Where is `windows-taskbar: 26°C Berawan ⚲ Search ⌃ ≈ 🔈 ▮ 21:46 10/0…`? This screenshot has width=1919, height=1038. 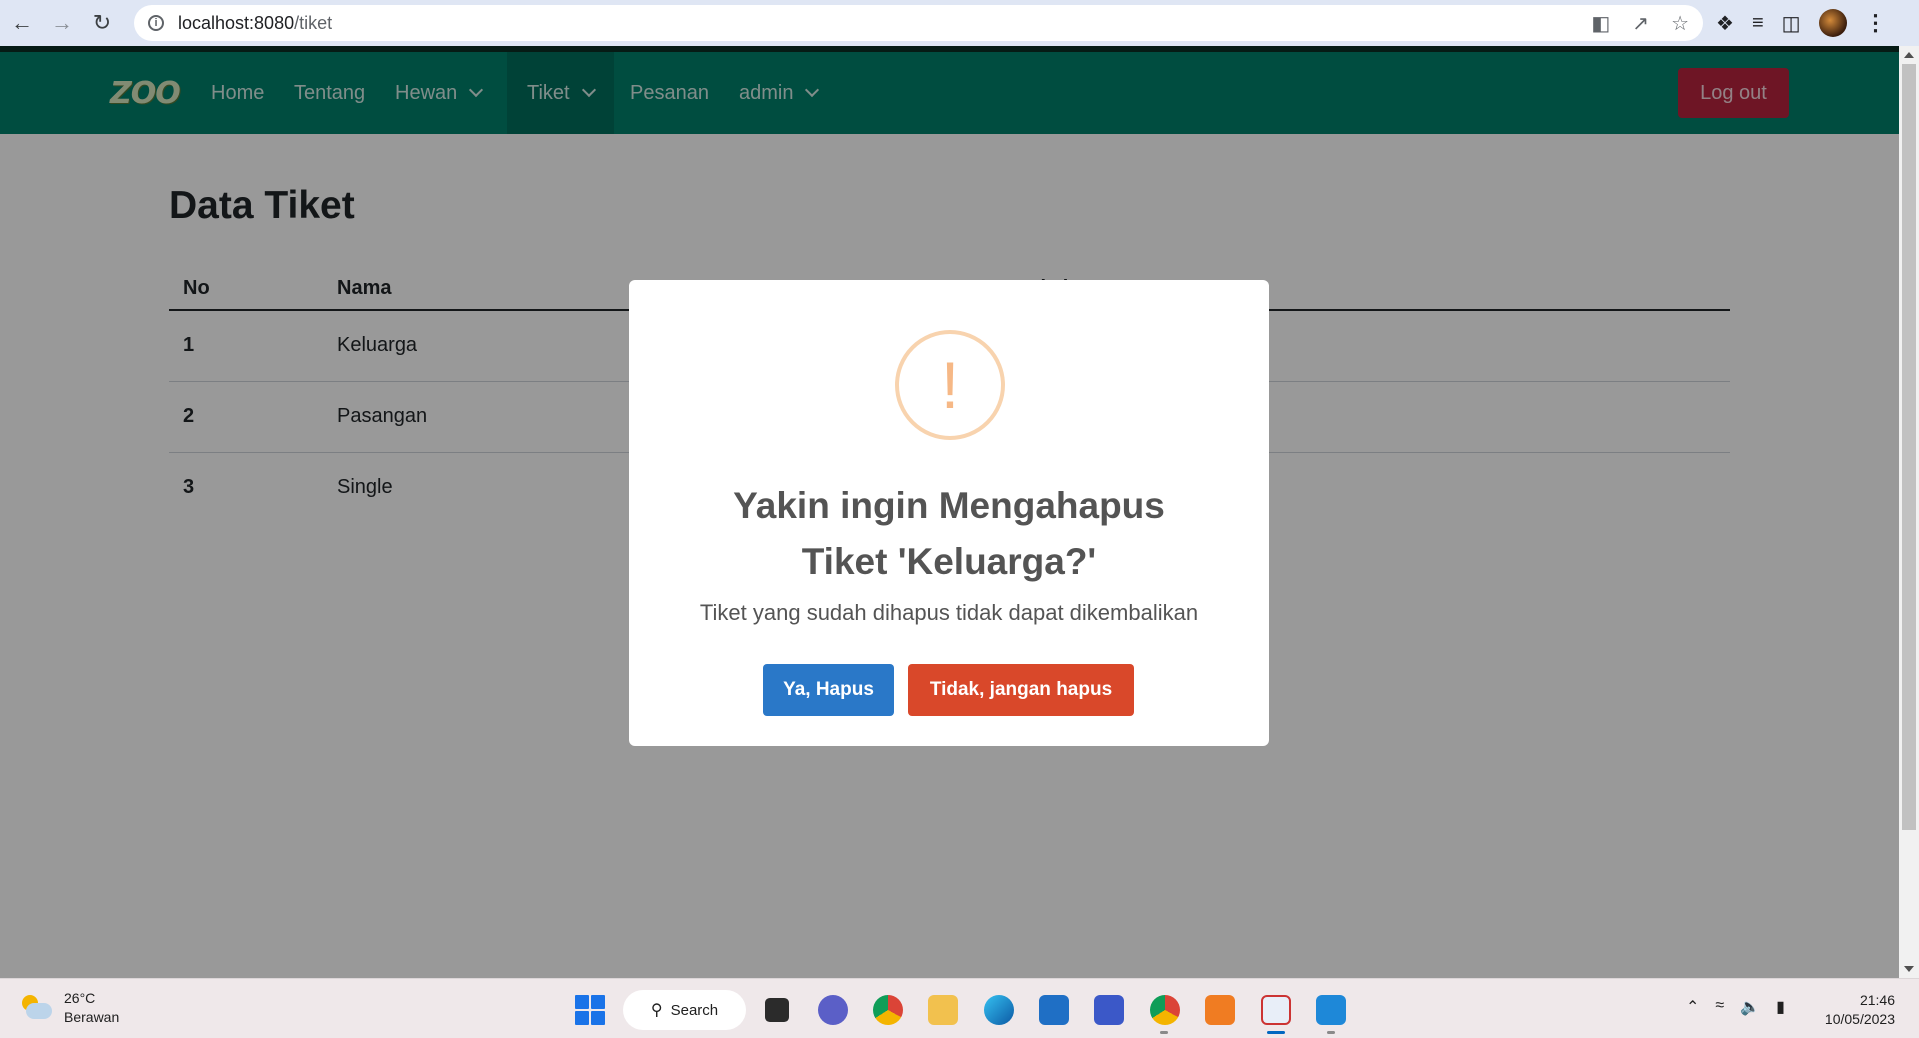 windows-taskbar: 26°C Berawan ⚲ Search ⌃ ≈ 🔈 ▮ 21:46 10/0… is located at coordinates (959, 1008).